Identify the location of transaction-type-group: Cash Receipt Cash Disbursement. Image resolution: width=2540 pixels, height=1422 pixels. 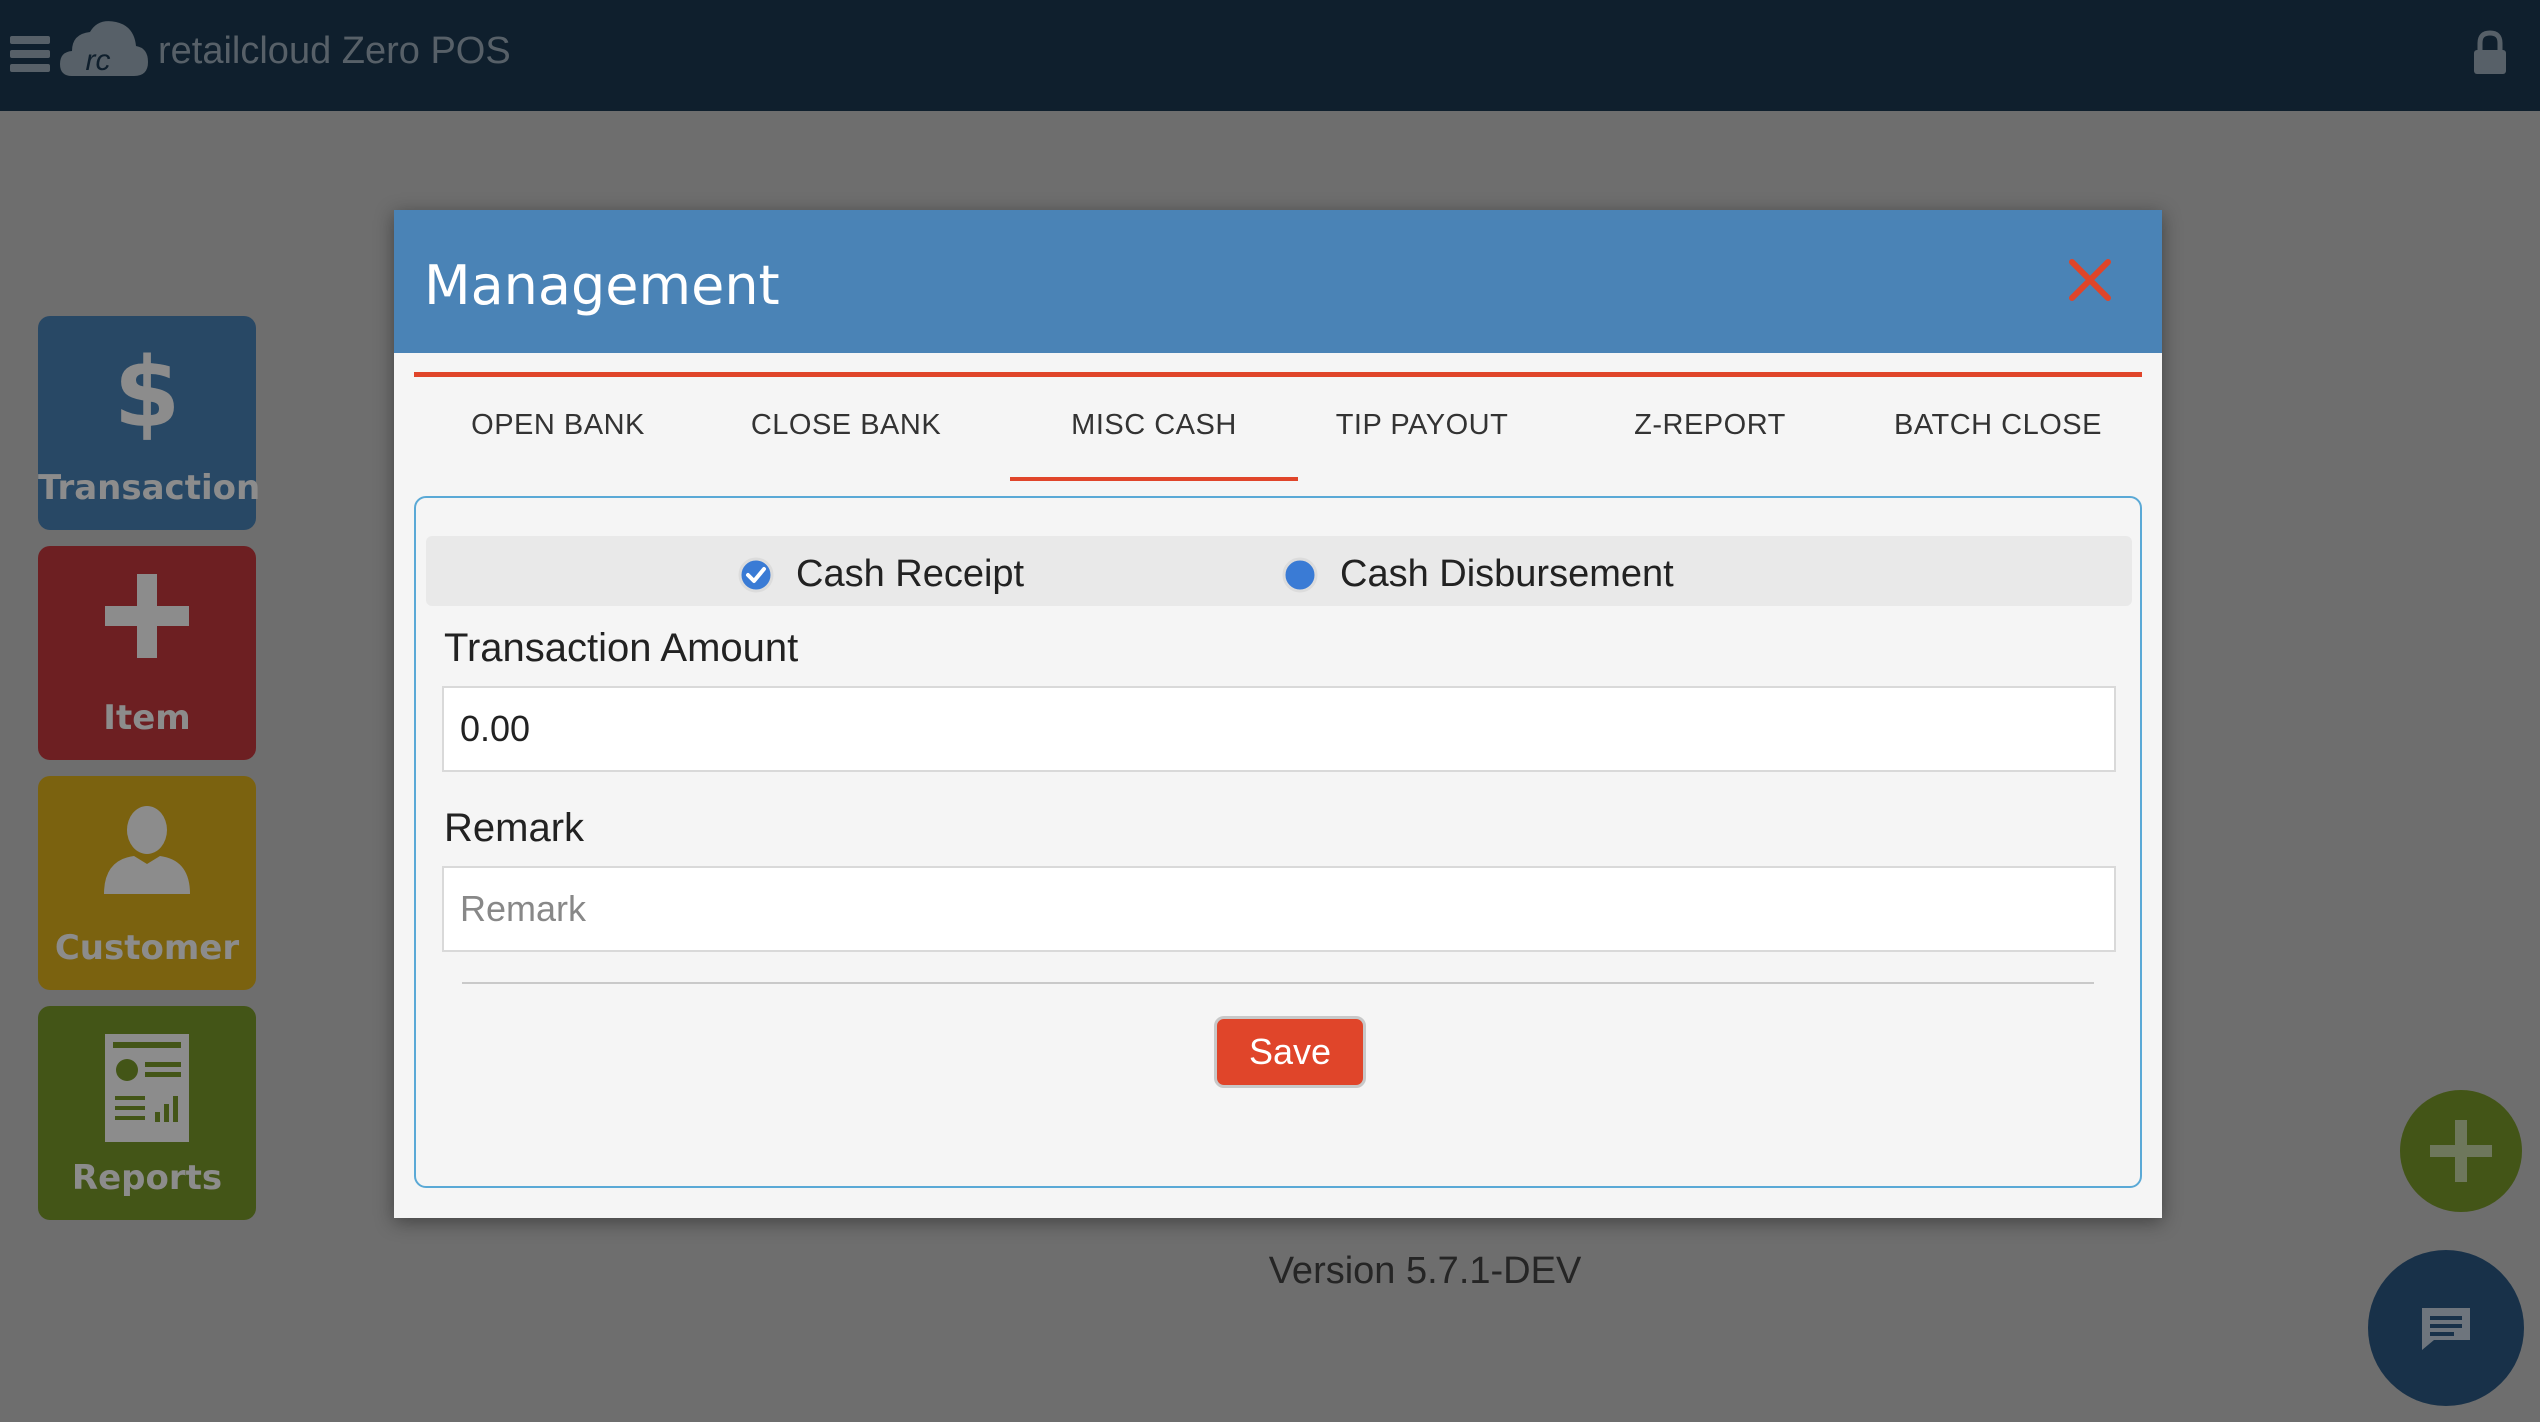
(1279, 571).